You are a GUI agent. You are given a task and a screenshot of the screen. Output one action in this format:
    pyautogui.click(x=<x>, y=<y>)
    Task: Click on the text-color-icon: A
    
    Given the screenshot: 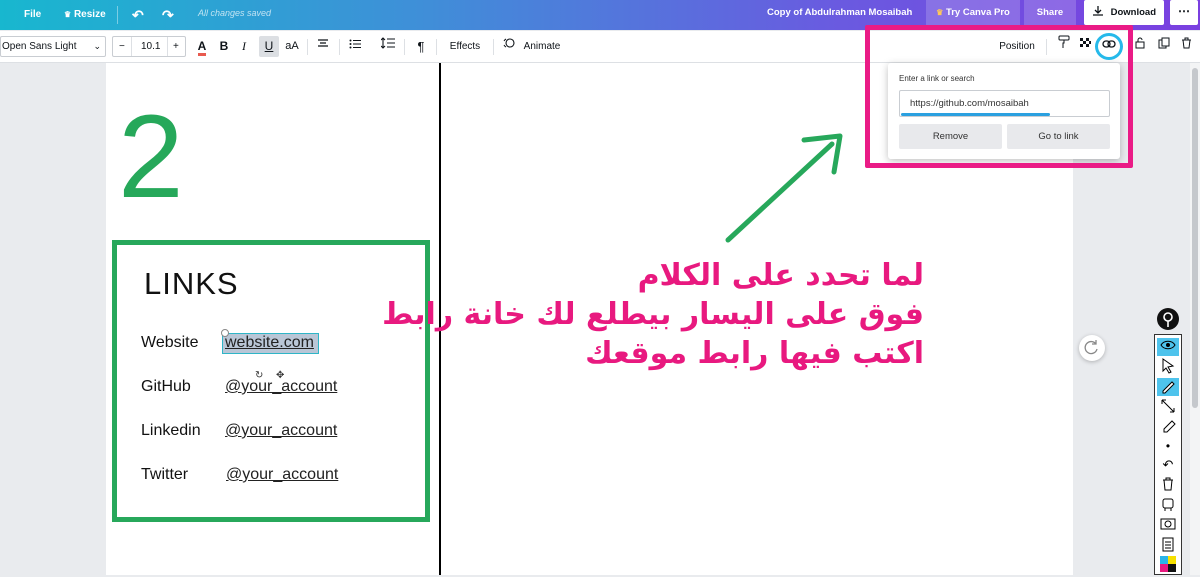 What is the action you would take?
    pyautogui.click(x=202, y=47)
    